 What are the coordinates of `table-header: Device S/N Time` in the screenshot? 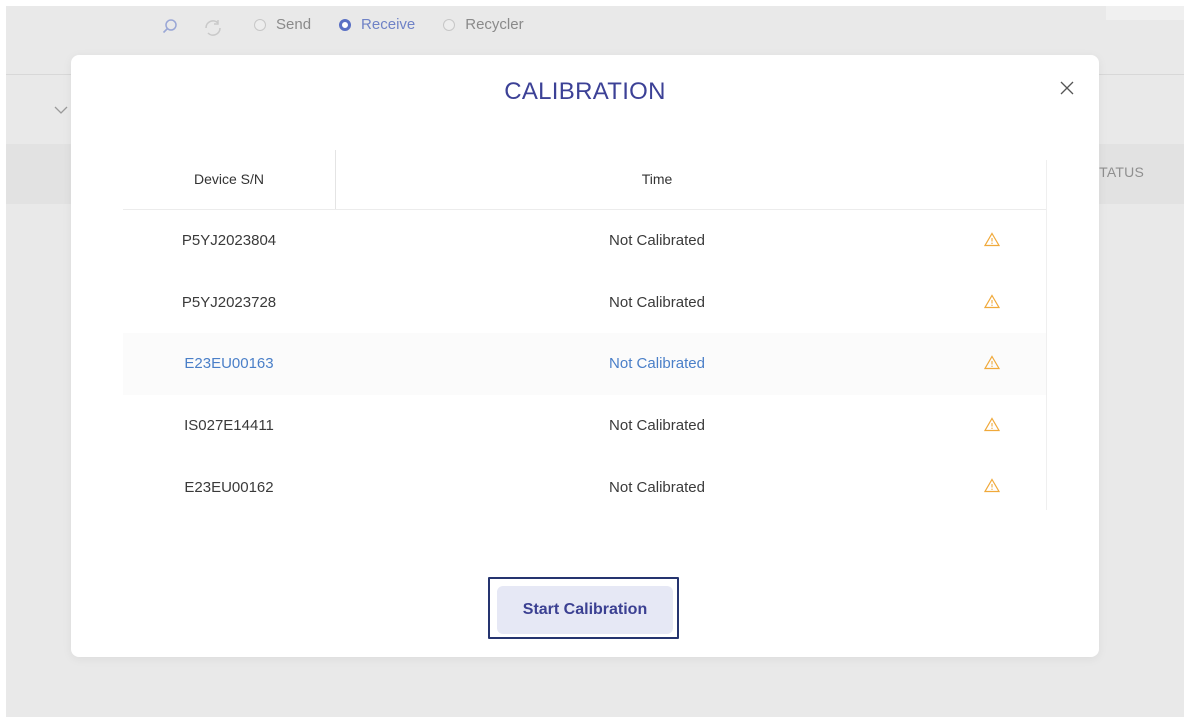 It's located at (585, 180).